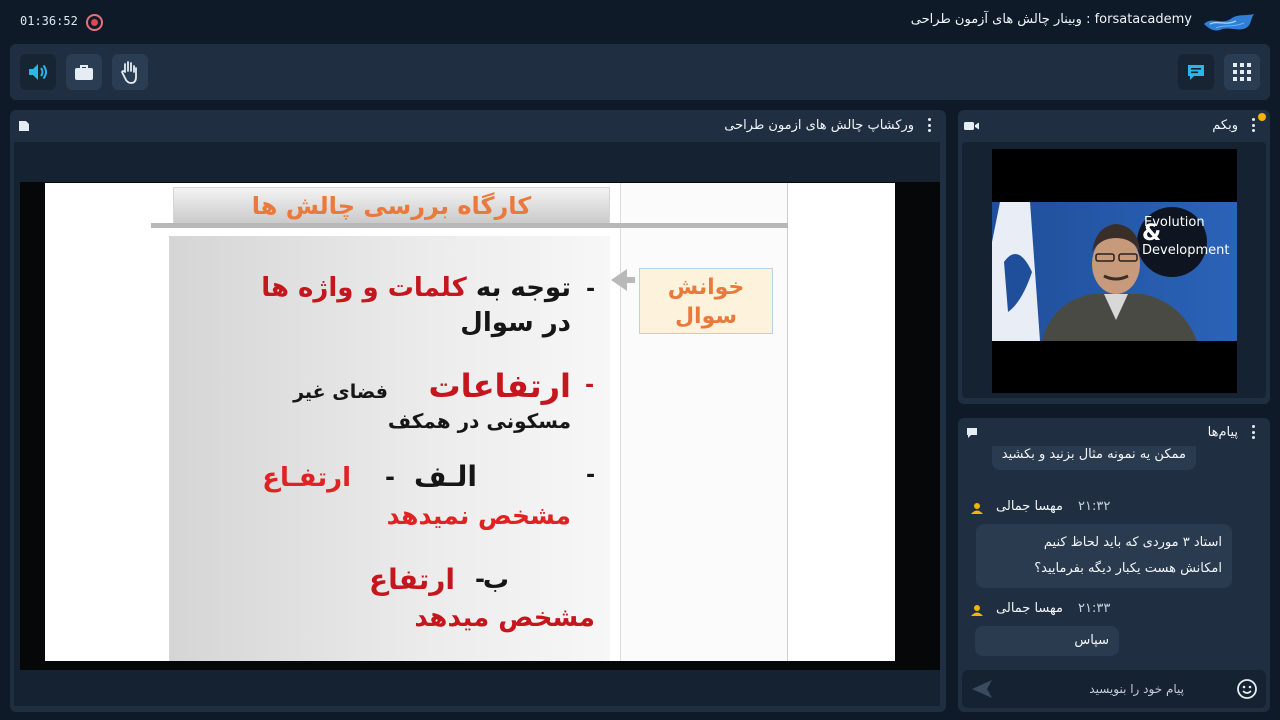 The height and width of the screenshot is (720, 1280). I want to click on record-icon, so click(94, 22).